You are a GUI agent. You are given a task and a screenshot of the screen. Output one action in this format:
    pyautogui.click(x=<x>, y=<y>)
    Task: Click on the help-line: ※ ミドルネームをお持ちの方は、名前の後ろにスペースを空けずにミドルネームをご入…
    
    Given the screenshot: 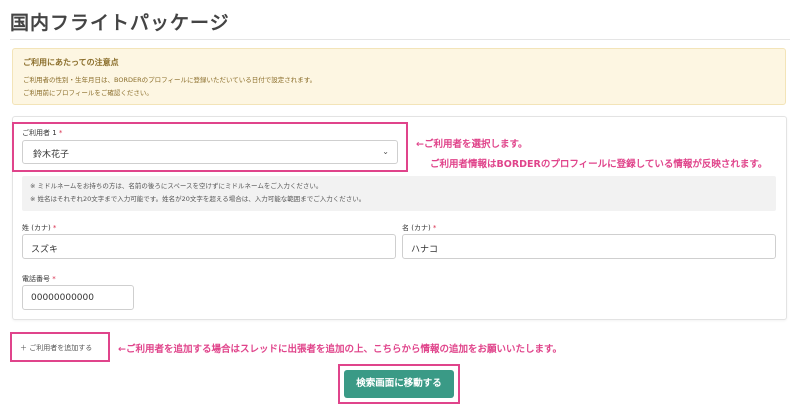 What is the action you would take?
    pyautogui.click(x=176, y=186)
    